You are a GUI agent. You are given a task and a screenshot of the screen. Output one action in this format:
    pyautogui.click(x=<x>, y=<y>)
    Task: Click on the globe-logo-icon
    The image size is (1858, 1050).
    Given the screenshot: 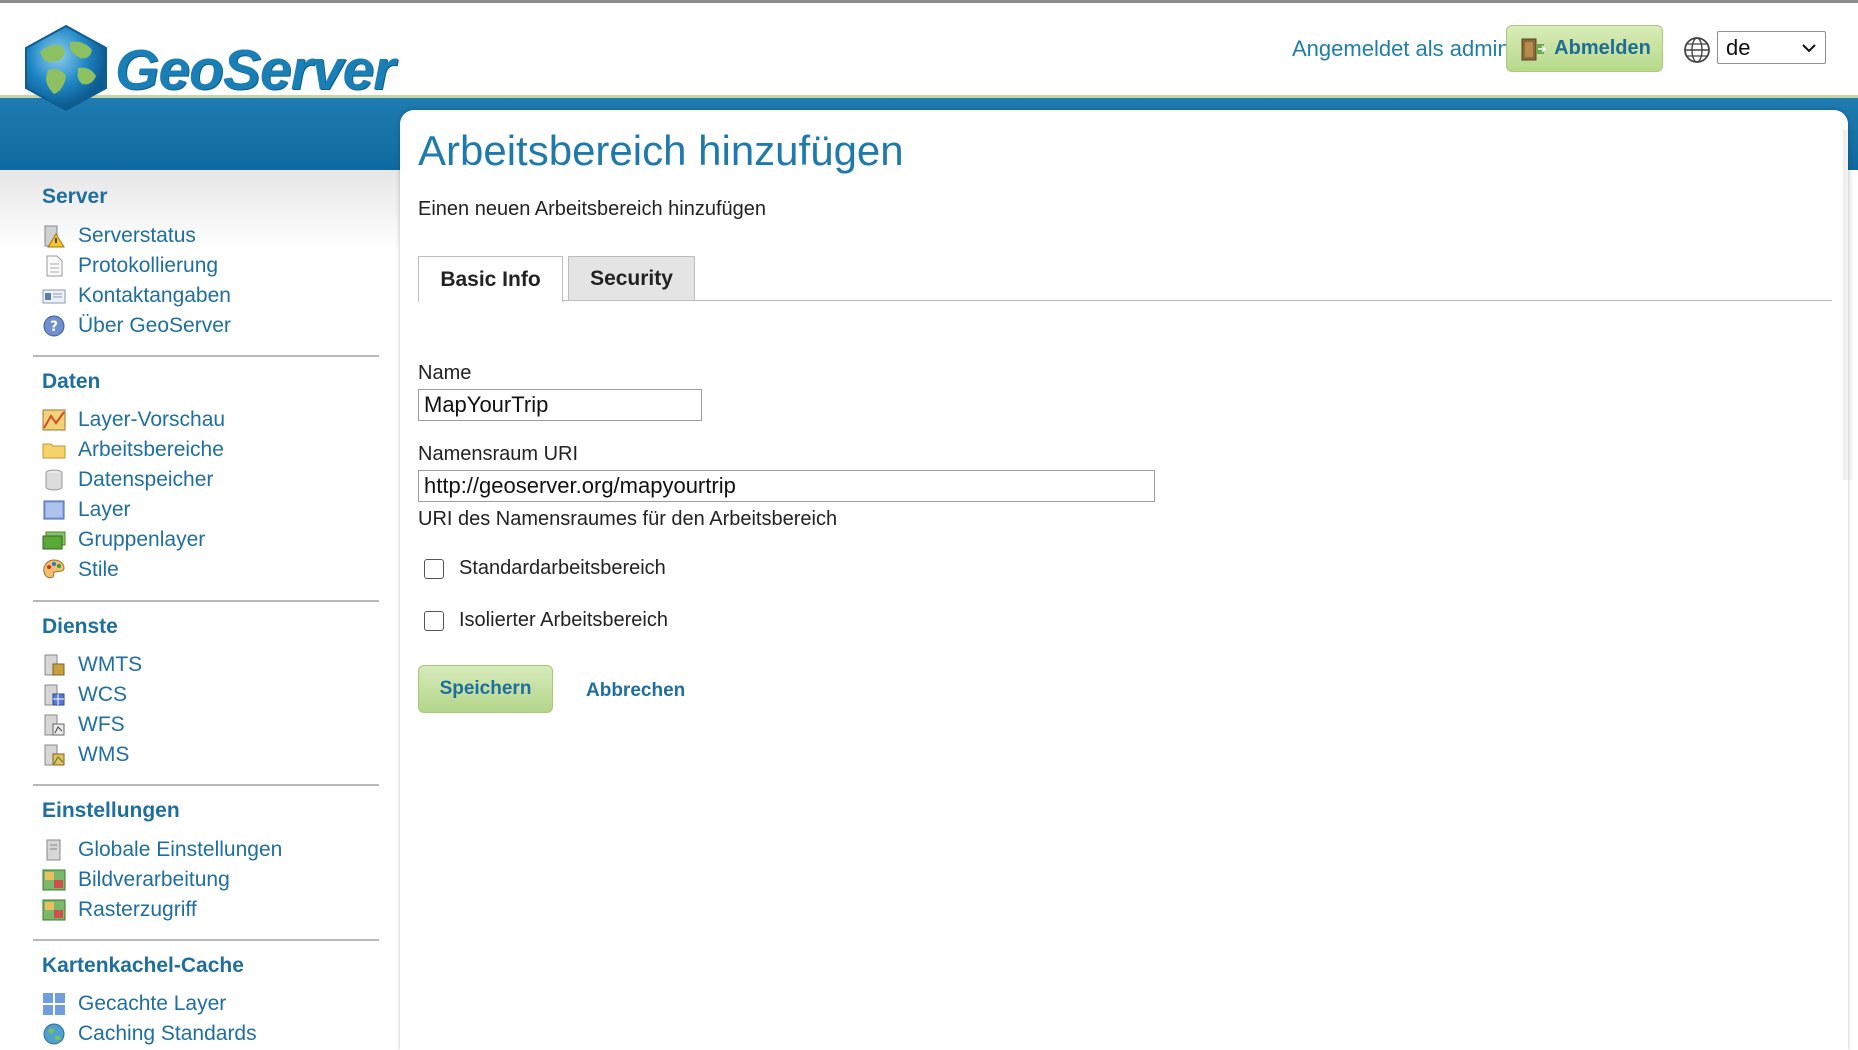 What is the action you would take?
    pyautogui.click(x=66, y=68)
    